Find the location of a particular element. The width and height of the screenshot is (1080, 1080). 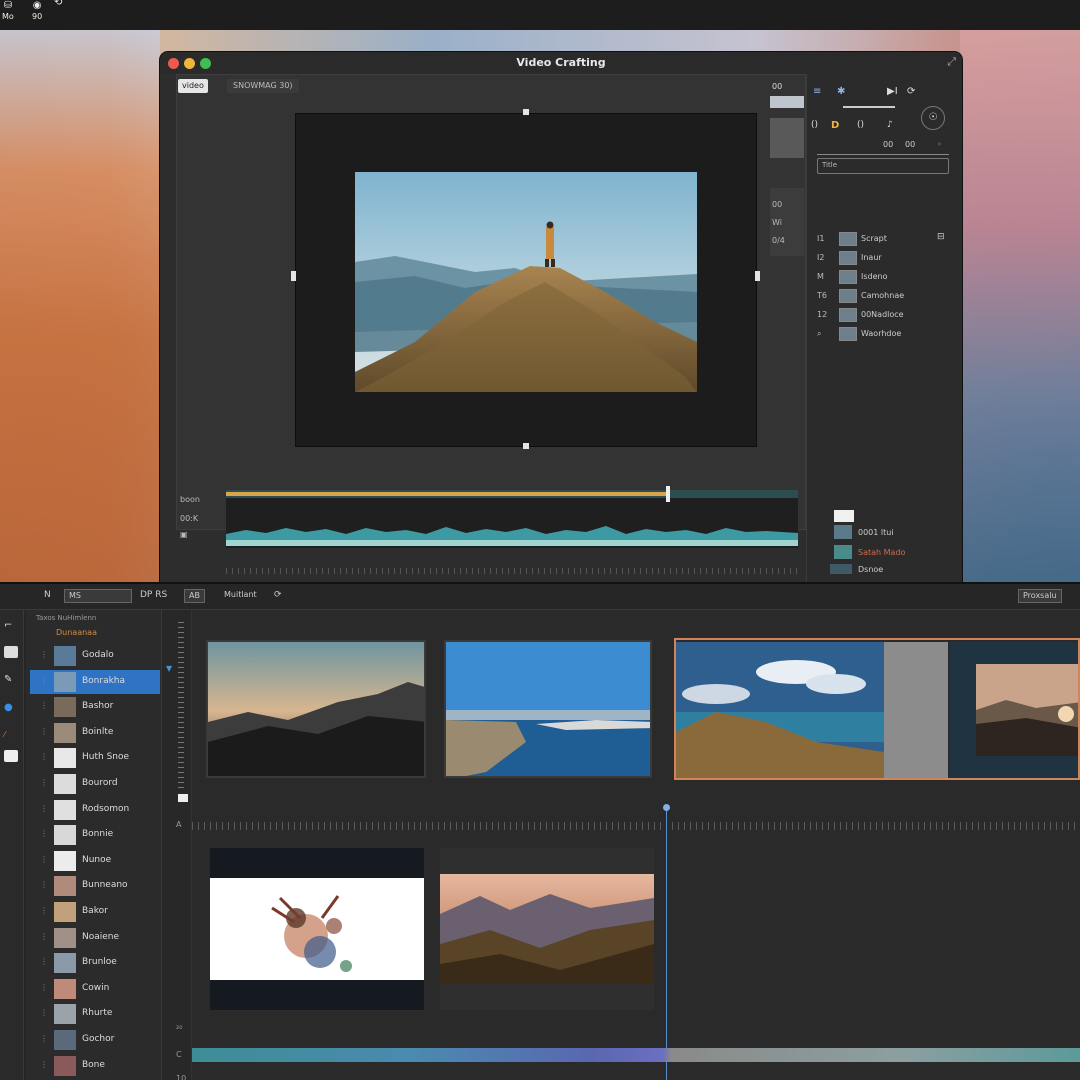

browser-item: ⋮ Rhurte is located at coordinates (95, 1014).